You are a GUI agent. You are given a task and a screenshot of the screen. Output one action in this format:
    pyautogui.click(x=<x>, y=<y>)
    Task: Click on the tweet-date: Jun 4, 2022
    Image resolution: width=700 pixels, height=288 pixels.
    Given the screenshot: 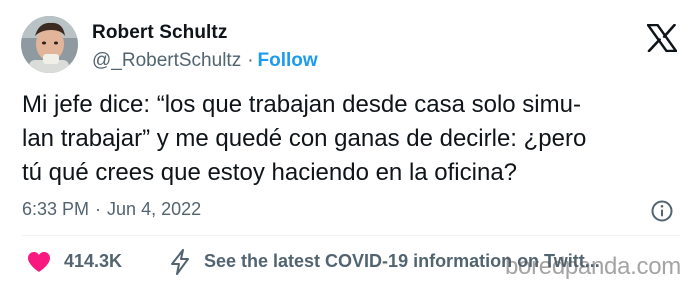 What is the action you would take?
    pyautogui.click(x=154, y=209)
    